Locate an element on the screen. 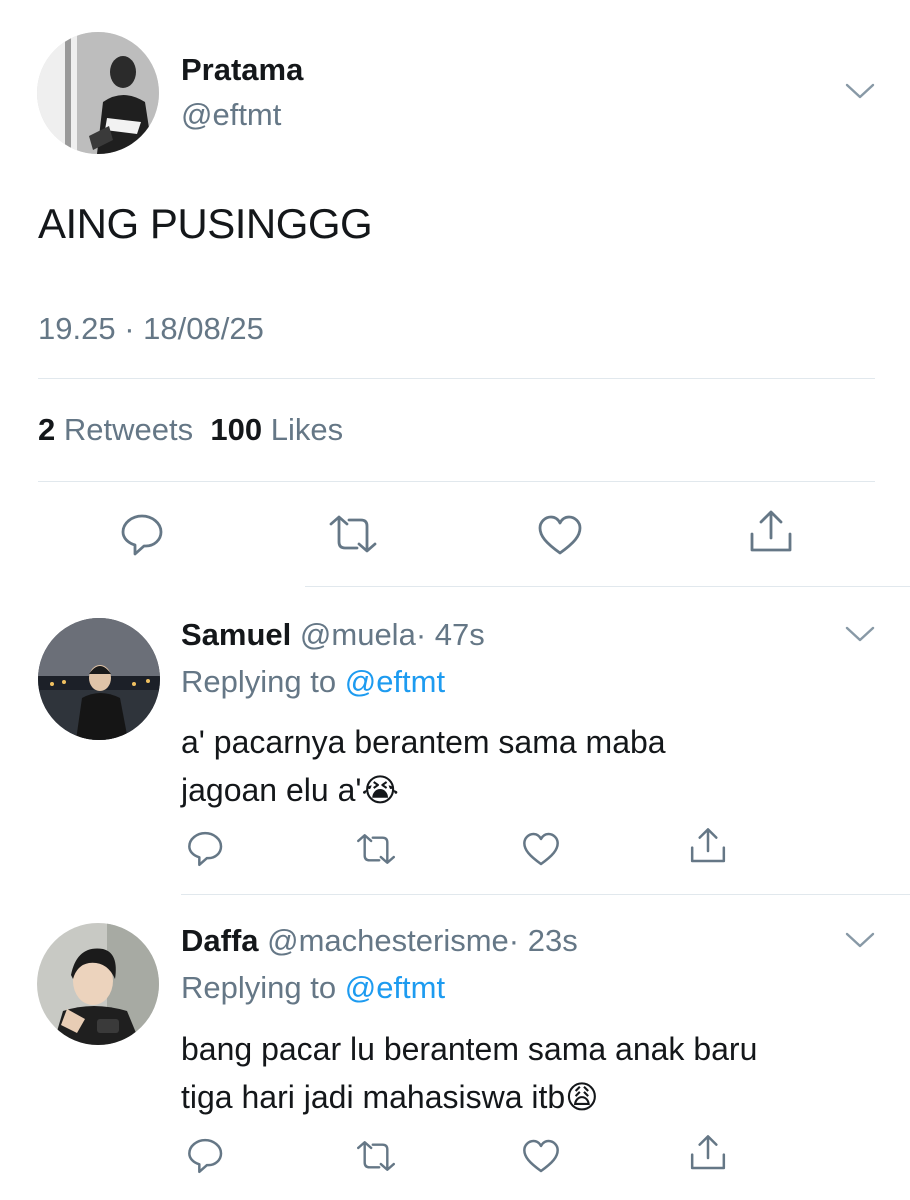  reply-text-line: tiga hari jadi mahasiswa itb😩 is located at coordinates (469, 1097).